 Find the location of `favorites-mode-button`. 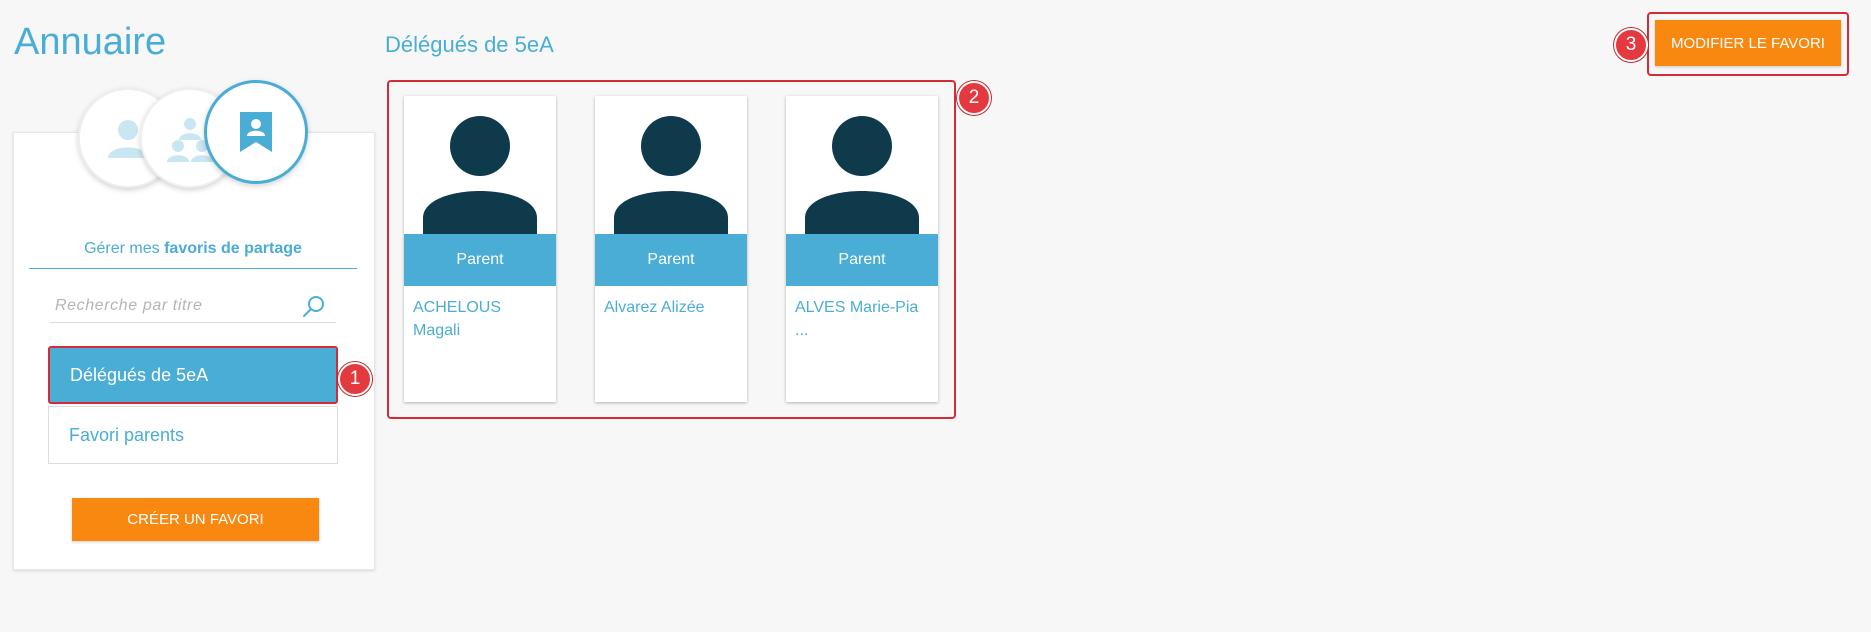

favorites-mode-button is located at coordinates (256, 132).